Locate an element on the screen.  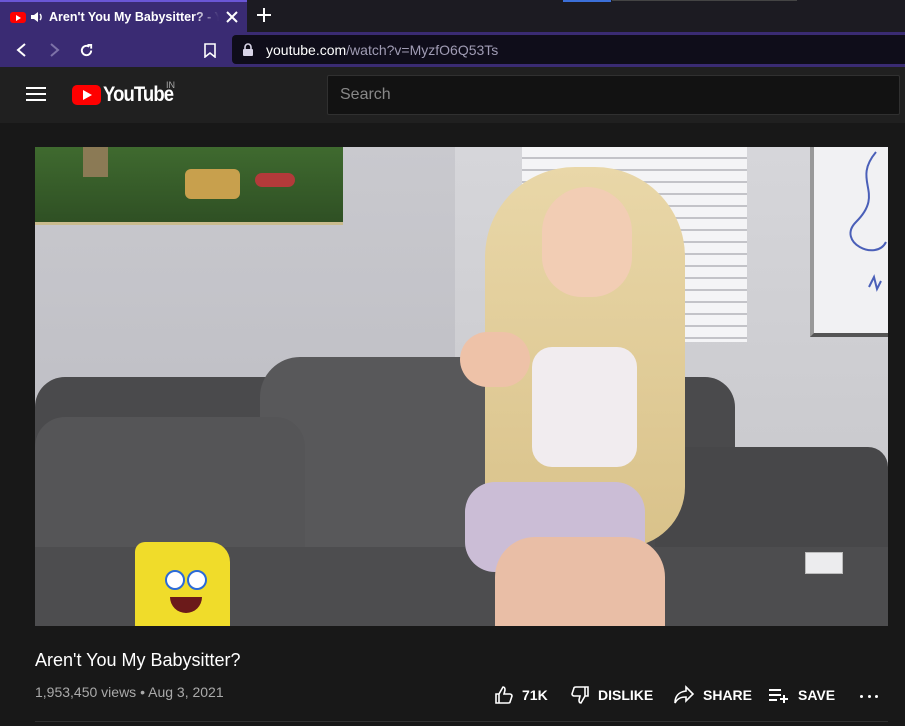
url-path: /watch?v=MyzfO6Q53Ts is located at coordinates (422, 49).